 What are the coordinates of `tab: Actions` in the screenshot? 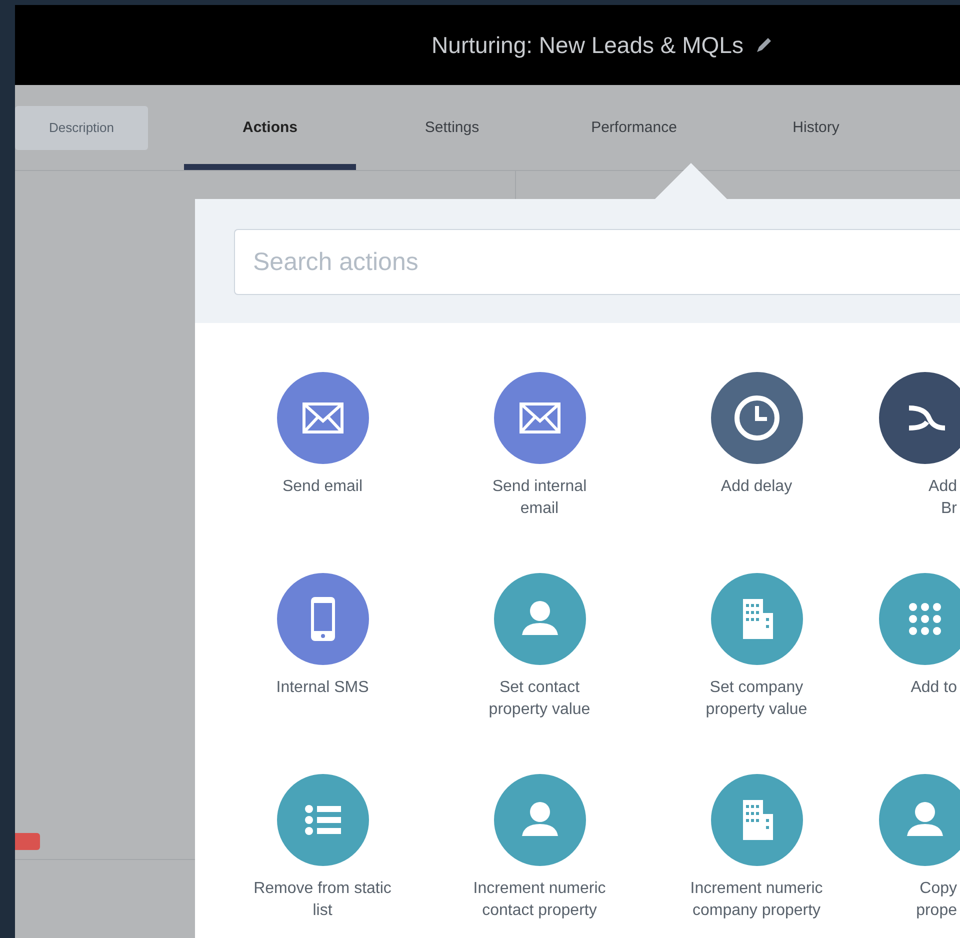 It's located at (270, 127).